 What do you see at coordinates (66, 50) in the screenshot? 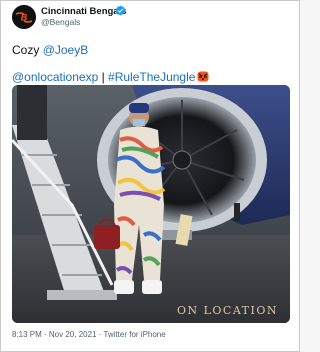
I see `mention-link: @JoeyB` at bounding box center [66, 50].